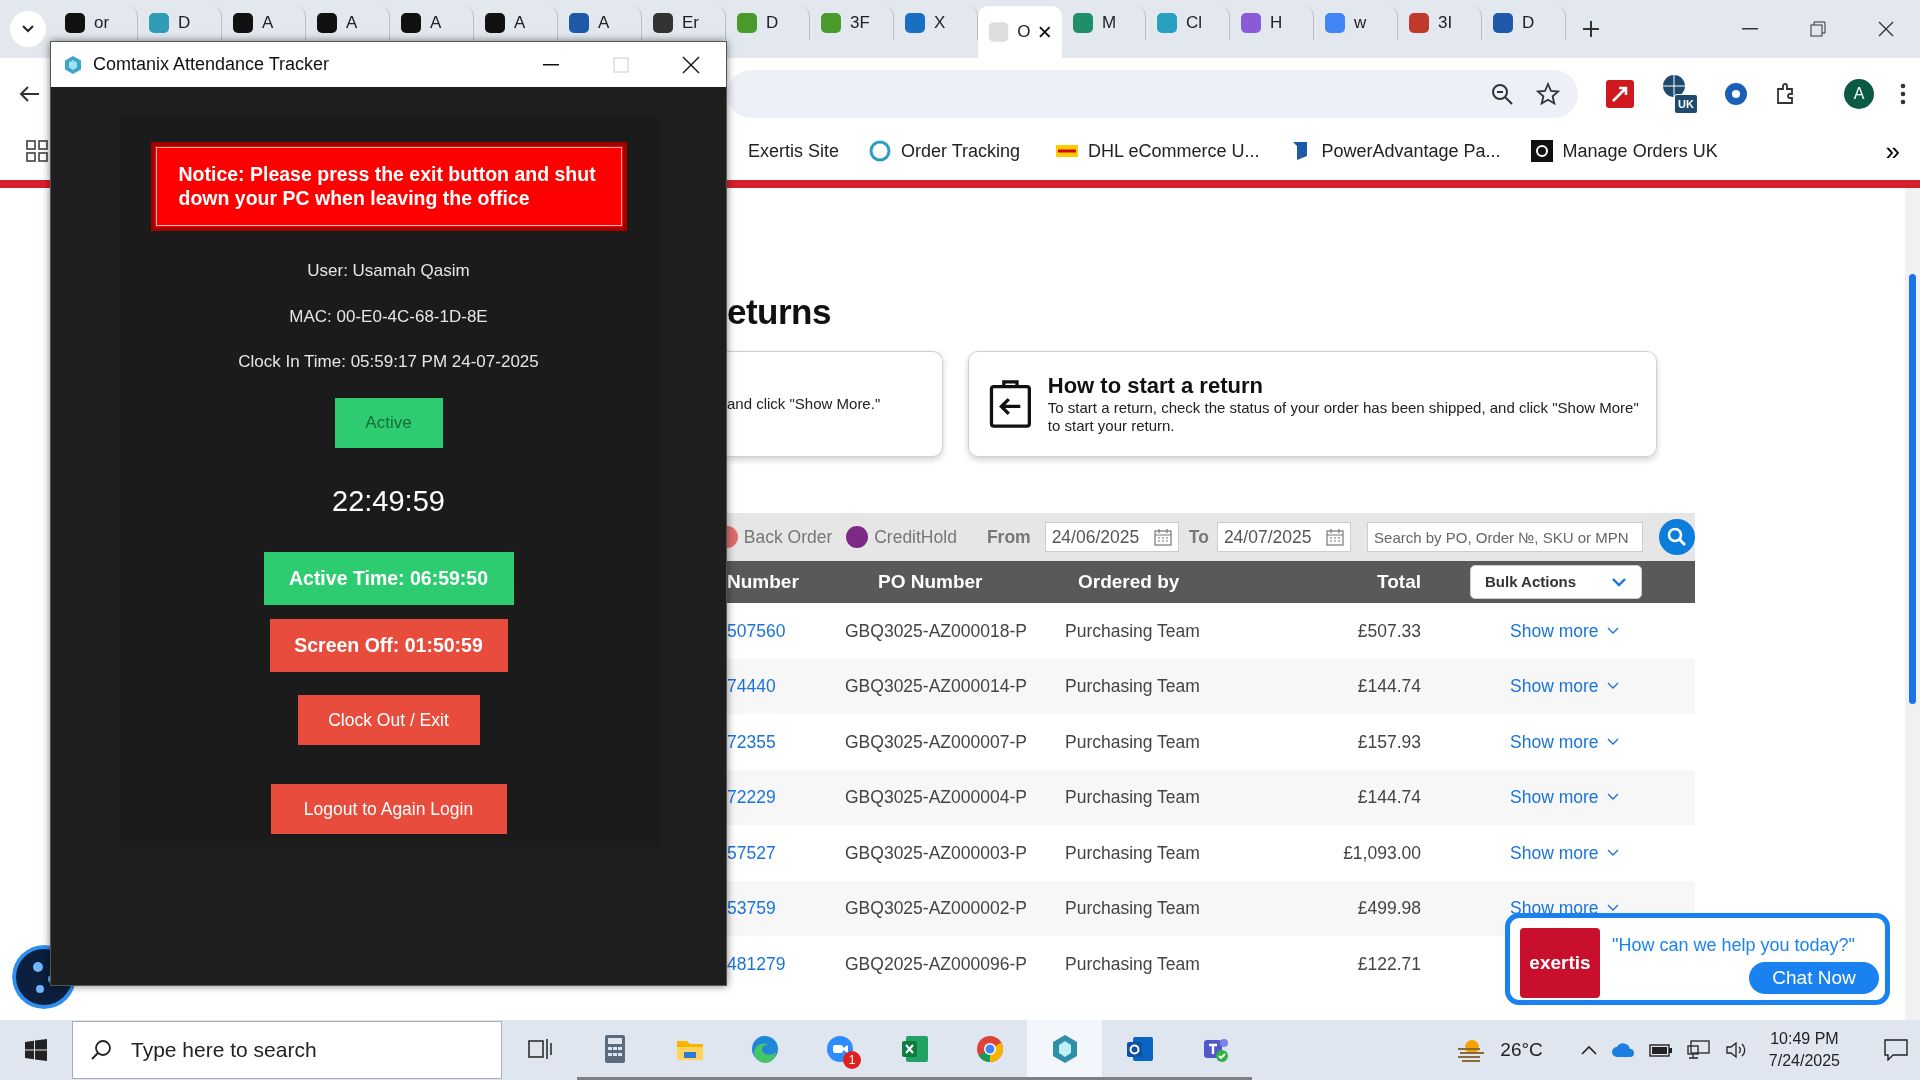 The width and height of the screenshot is (1920, 1080). Describe the element at coordinates (388, 719) in the screenshot. I see `action-button: Clock Out / Exit` at that location.